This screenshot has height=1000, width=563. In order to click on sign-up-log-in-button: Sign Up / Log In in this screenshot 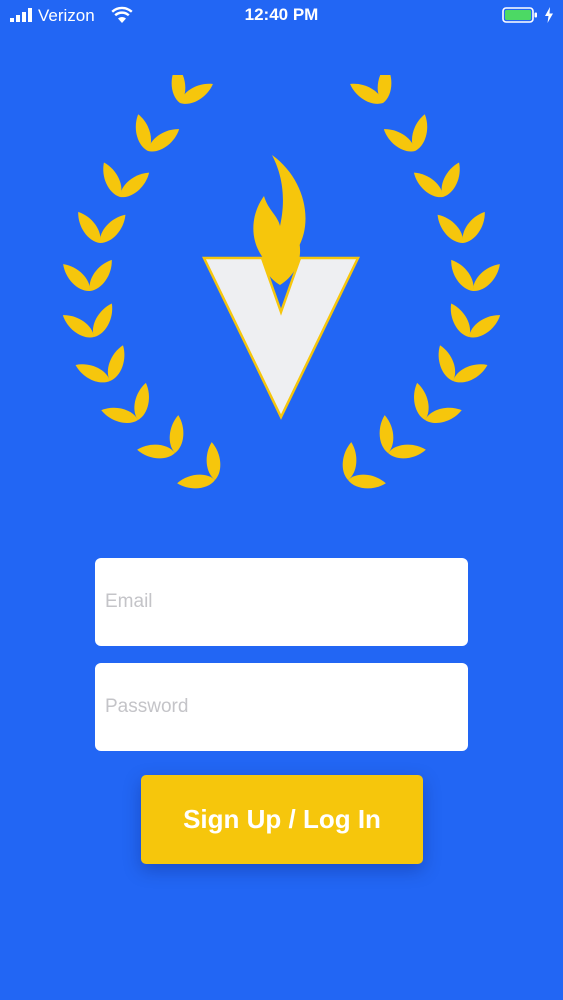, I will do `click(282, 819)`.